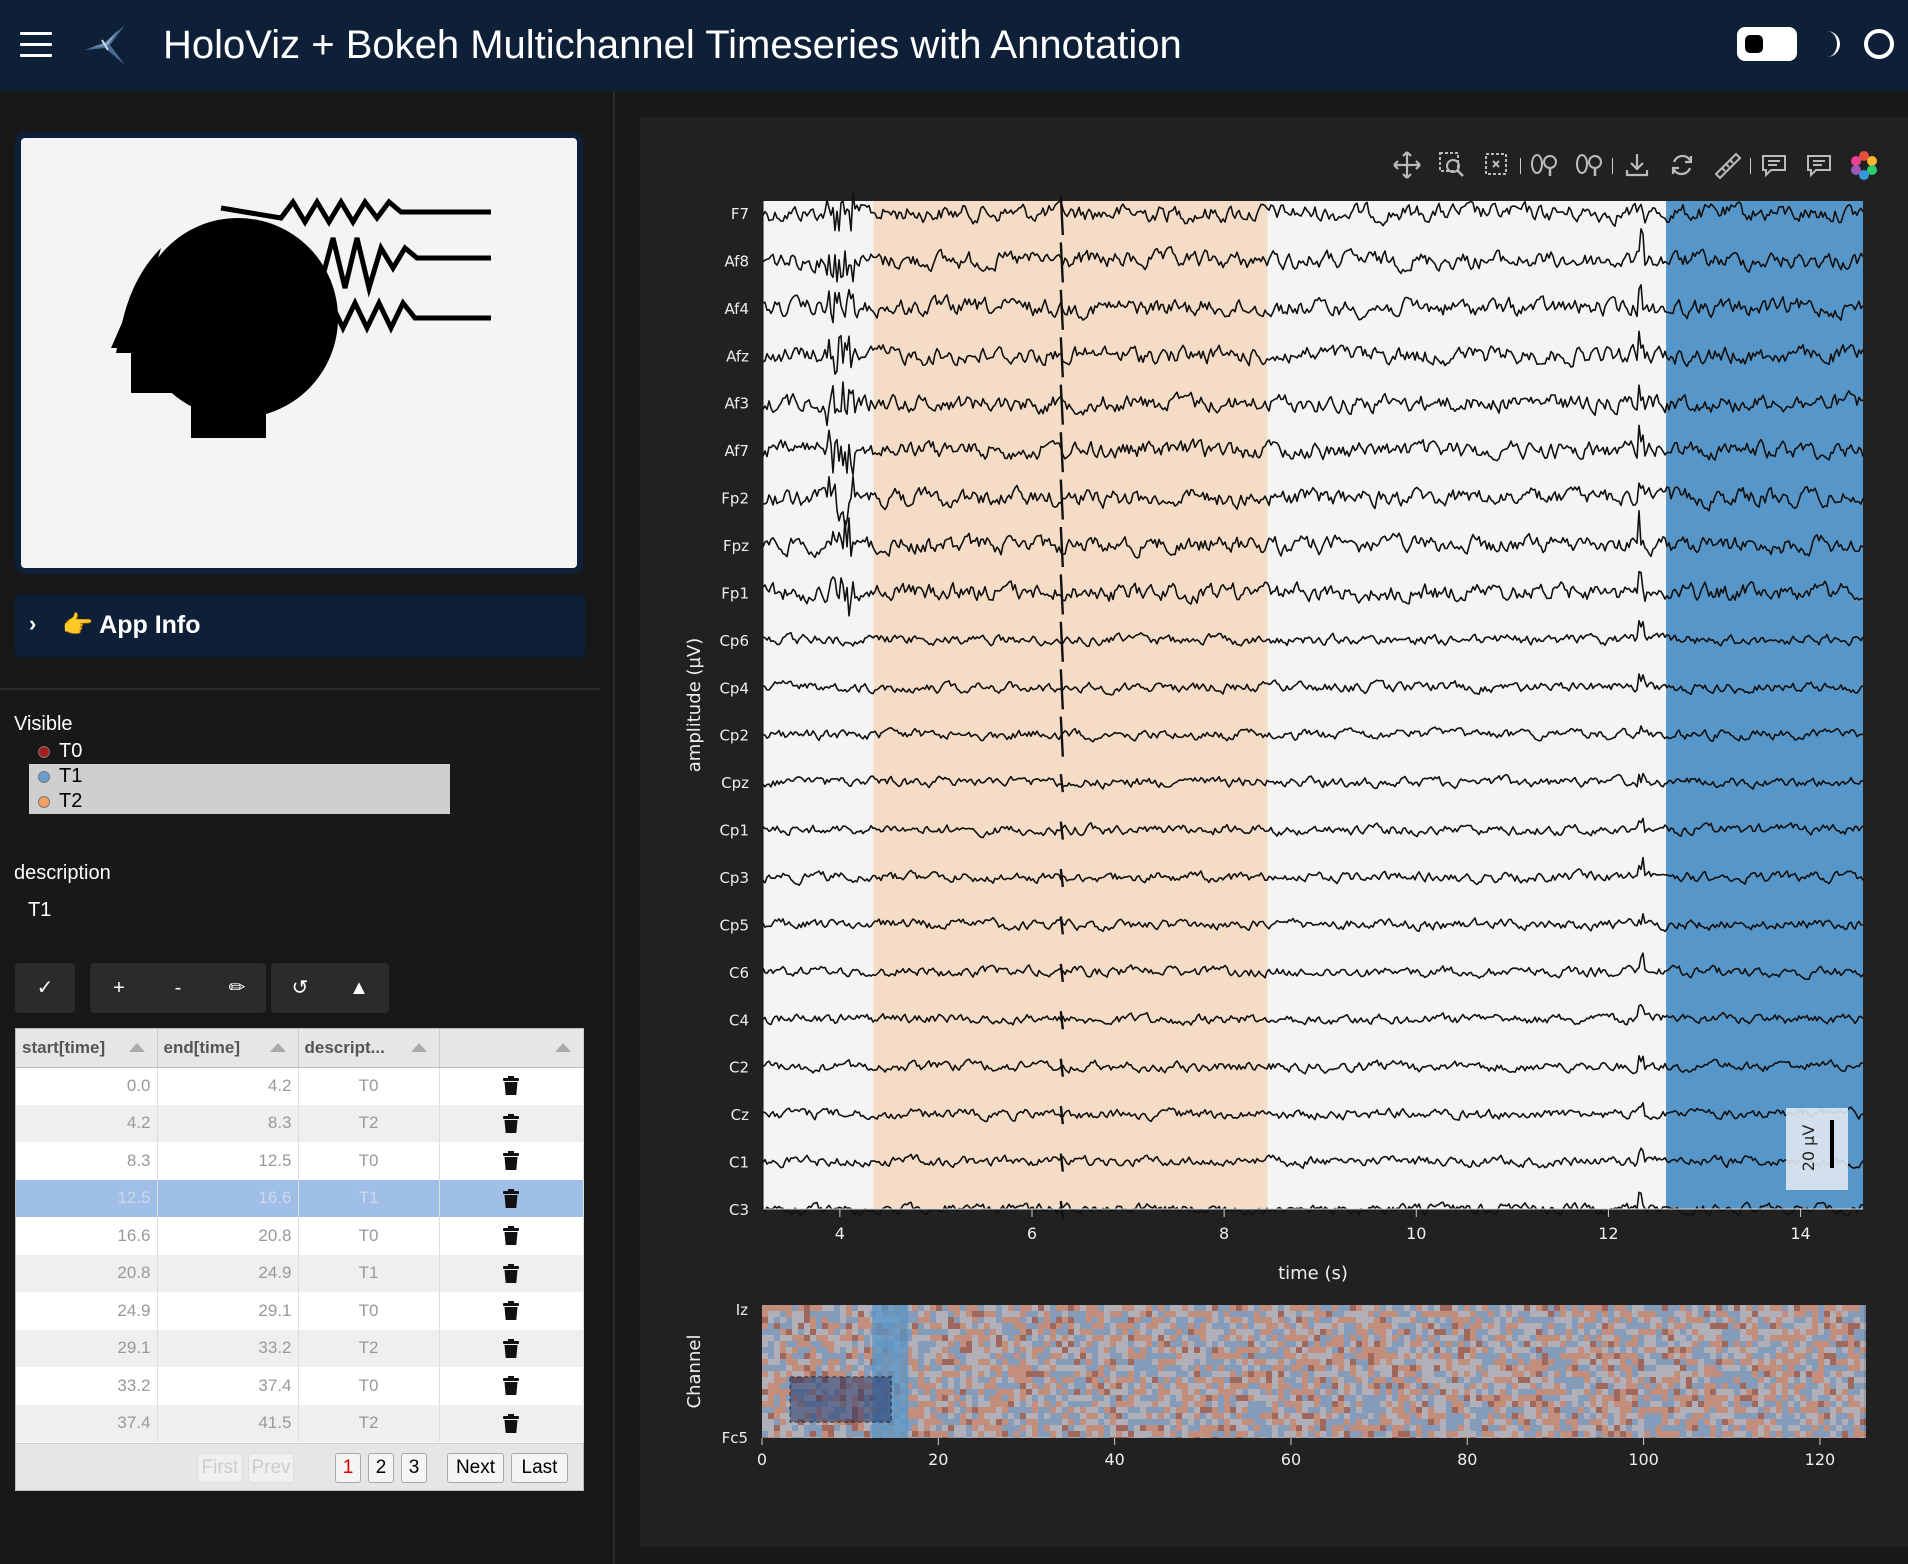 This screenshot has width=1908, height=1564. I want to click on visible-option-t1: T1, so click(239, 776).